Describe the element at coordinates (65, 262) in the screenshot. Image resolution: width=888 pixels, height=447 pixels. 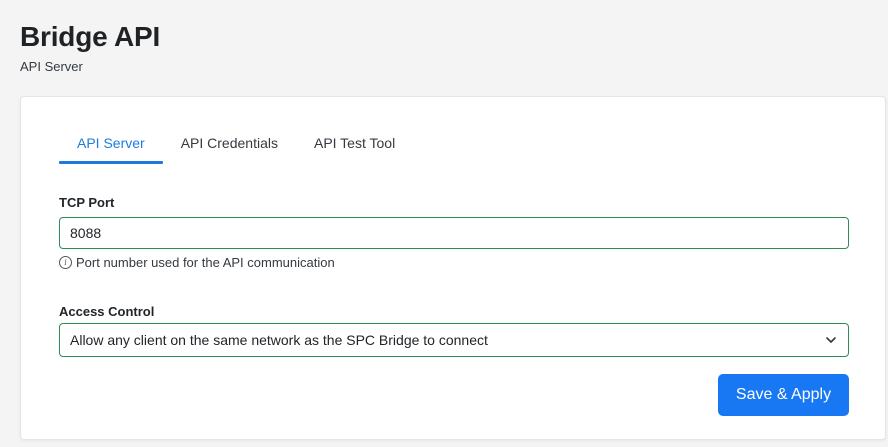
I see `info-icon: i` at that location.